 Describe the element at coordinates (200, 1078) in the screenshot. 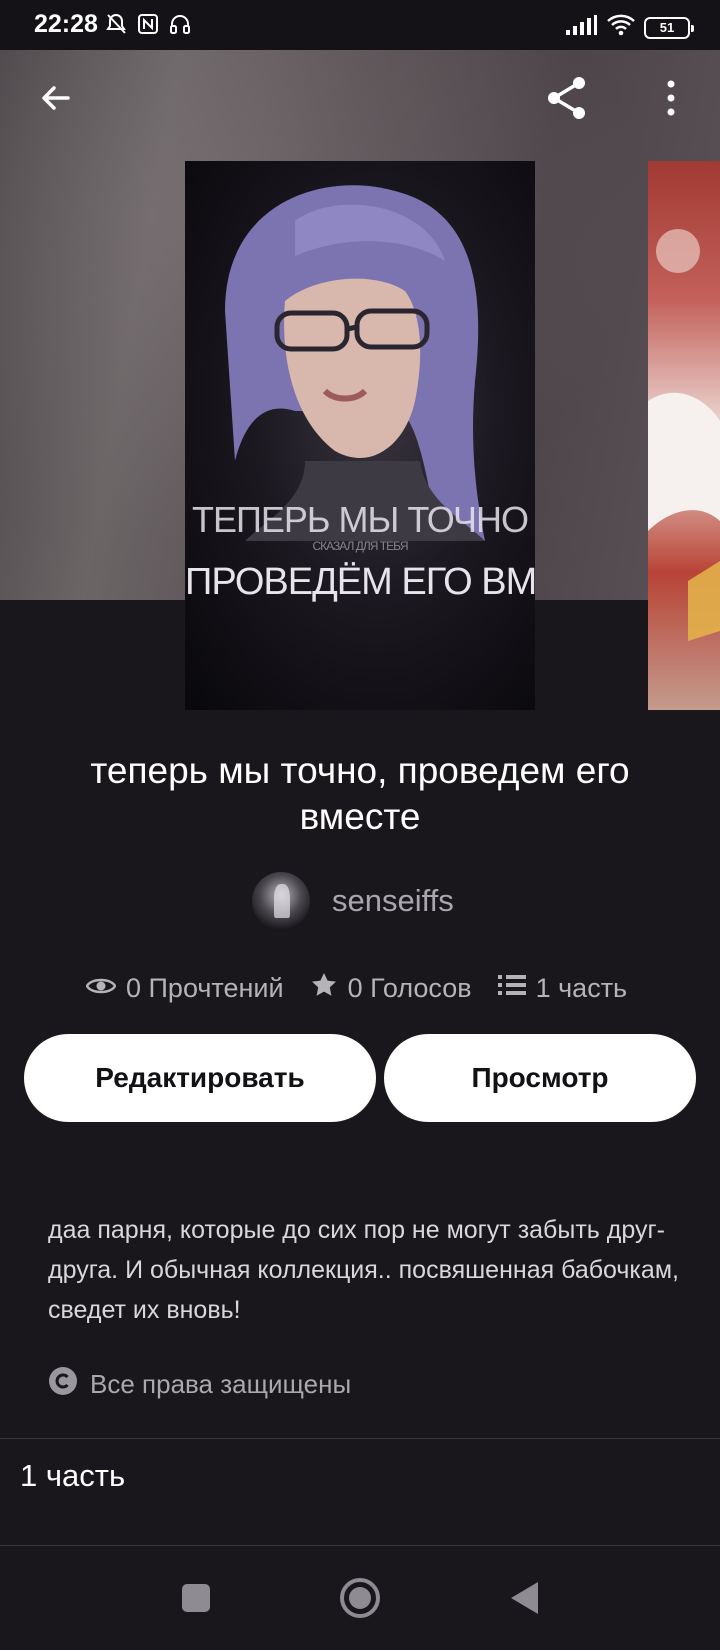

I see `edit-button: Редактировать` at that location.